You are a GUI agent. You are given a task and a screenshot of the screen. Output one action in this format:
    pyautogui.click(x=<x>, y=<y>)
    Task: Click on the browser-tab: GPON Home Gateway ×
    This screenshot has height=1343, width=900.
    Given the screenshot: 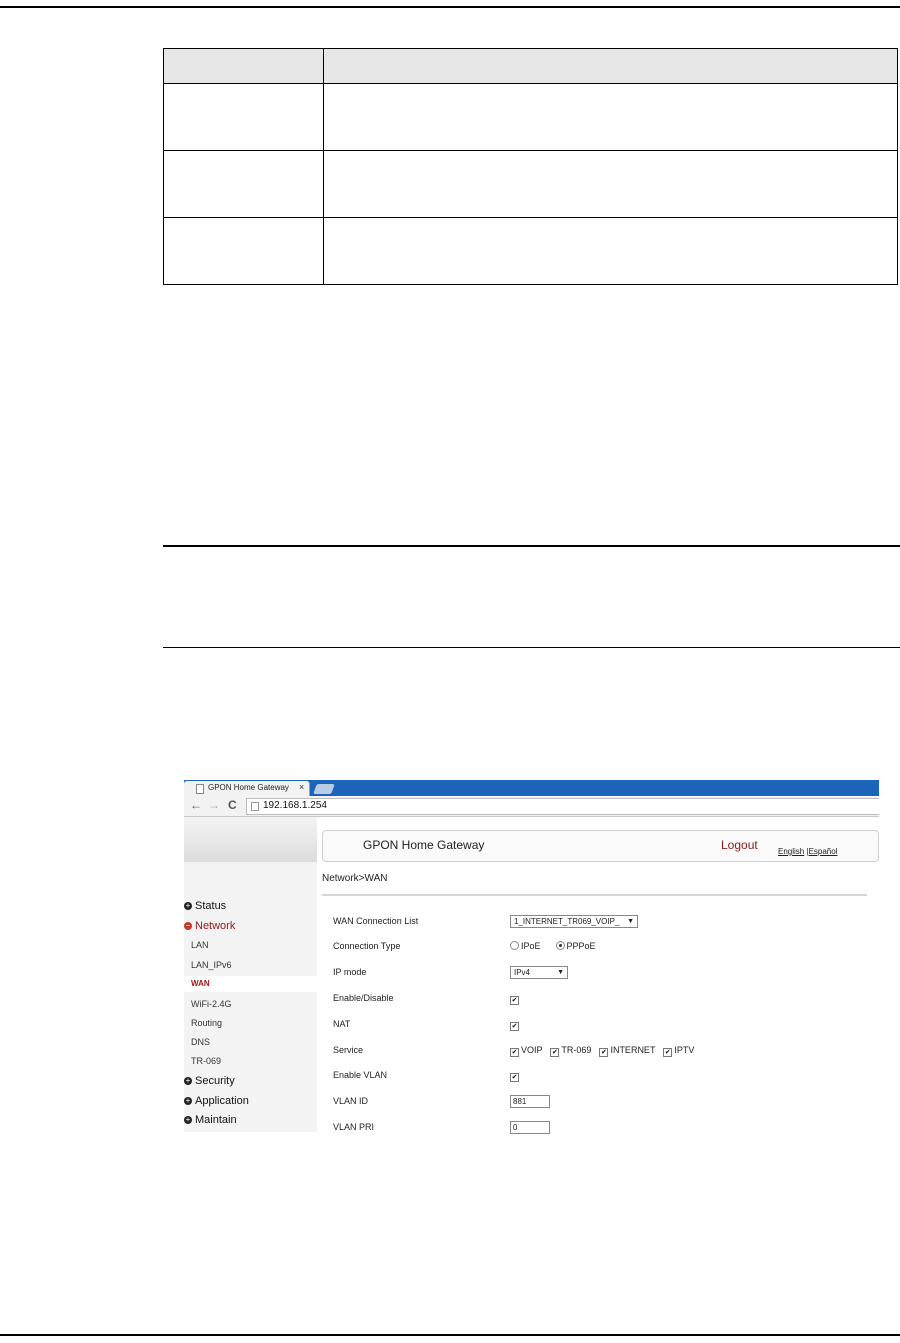 What is the action you would take?
    pyautogui.click(x=247, y=788)
    